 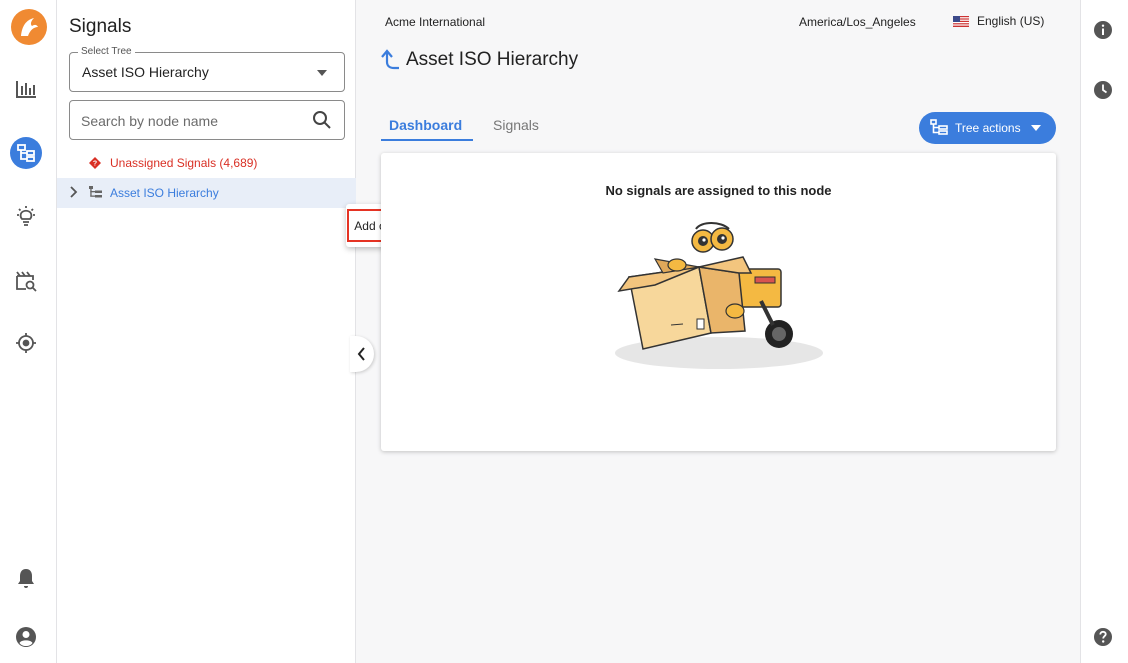 I want to click on help-icon, so click(x=1103, y=637).